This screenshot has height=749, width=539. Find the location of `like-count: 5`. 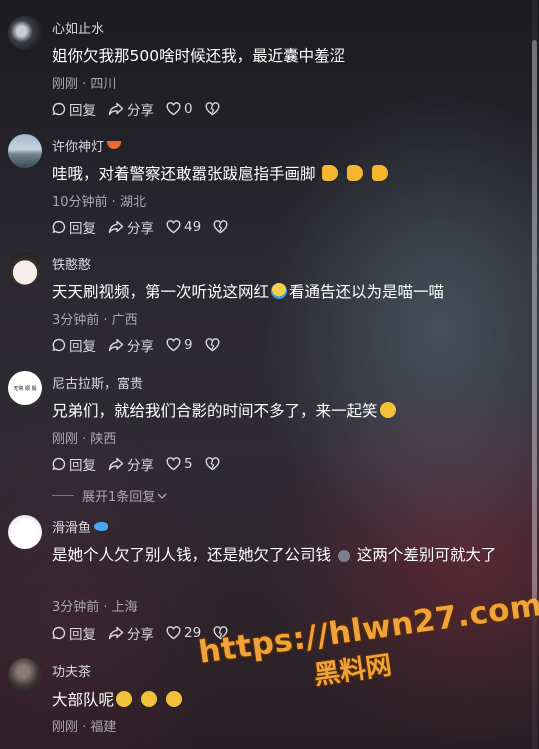

like-count: 5 is located at coordinates (188, 464).